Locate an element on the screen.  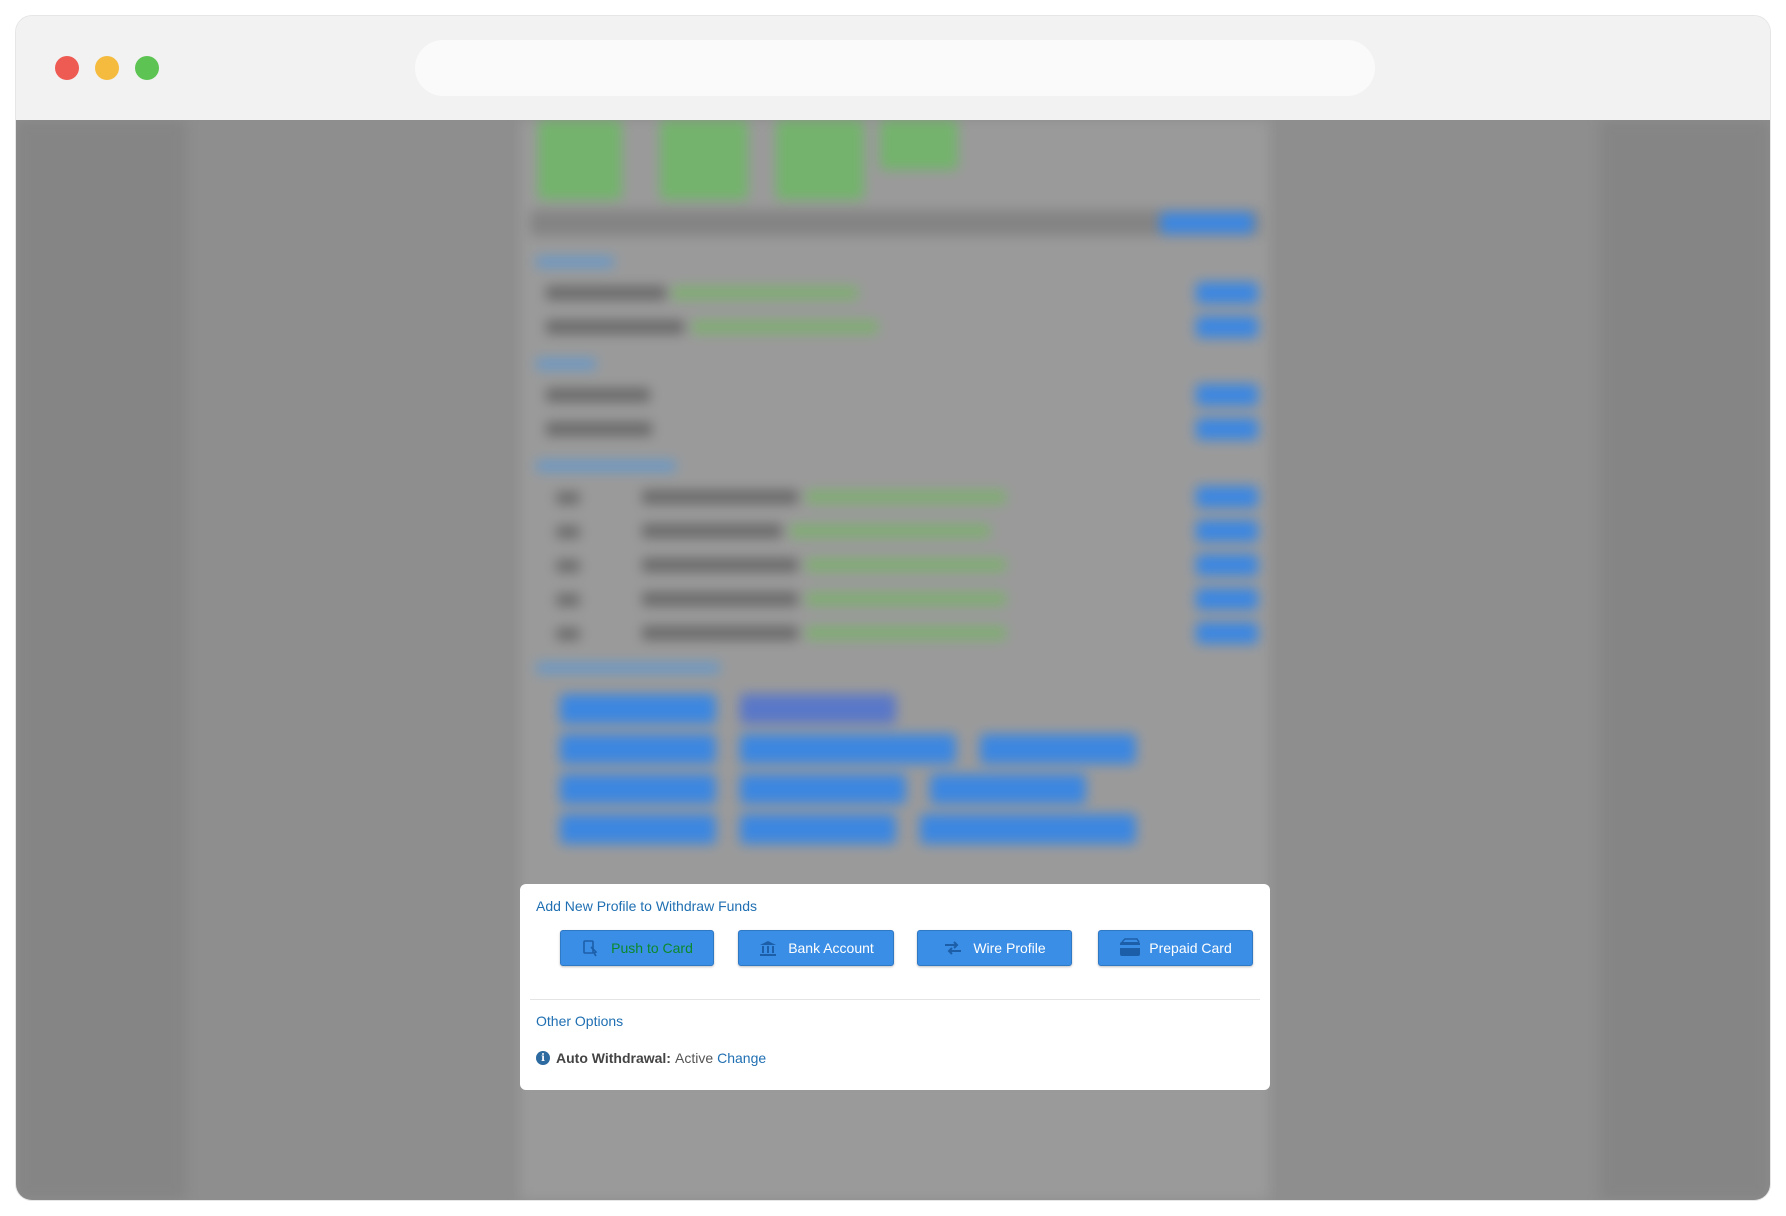
add-profile-heading: Add New Profile to Withdraw Funds is located at coordinates (646, 906).